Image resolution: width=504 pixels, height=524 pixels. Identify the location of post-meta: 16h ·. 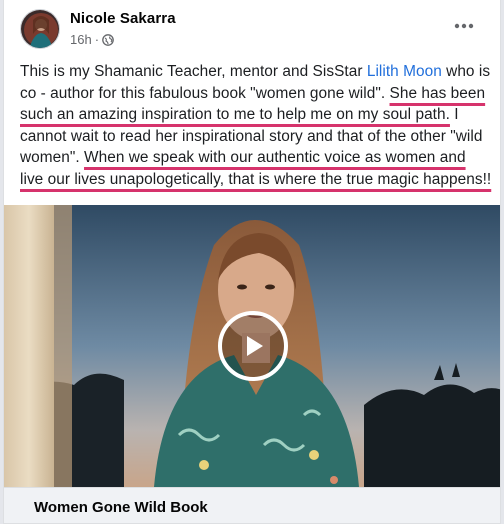
(92, 39).